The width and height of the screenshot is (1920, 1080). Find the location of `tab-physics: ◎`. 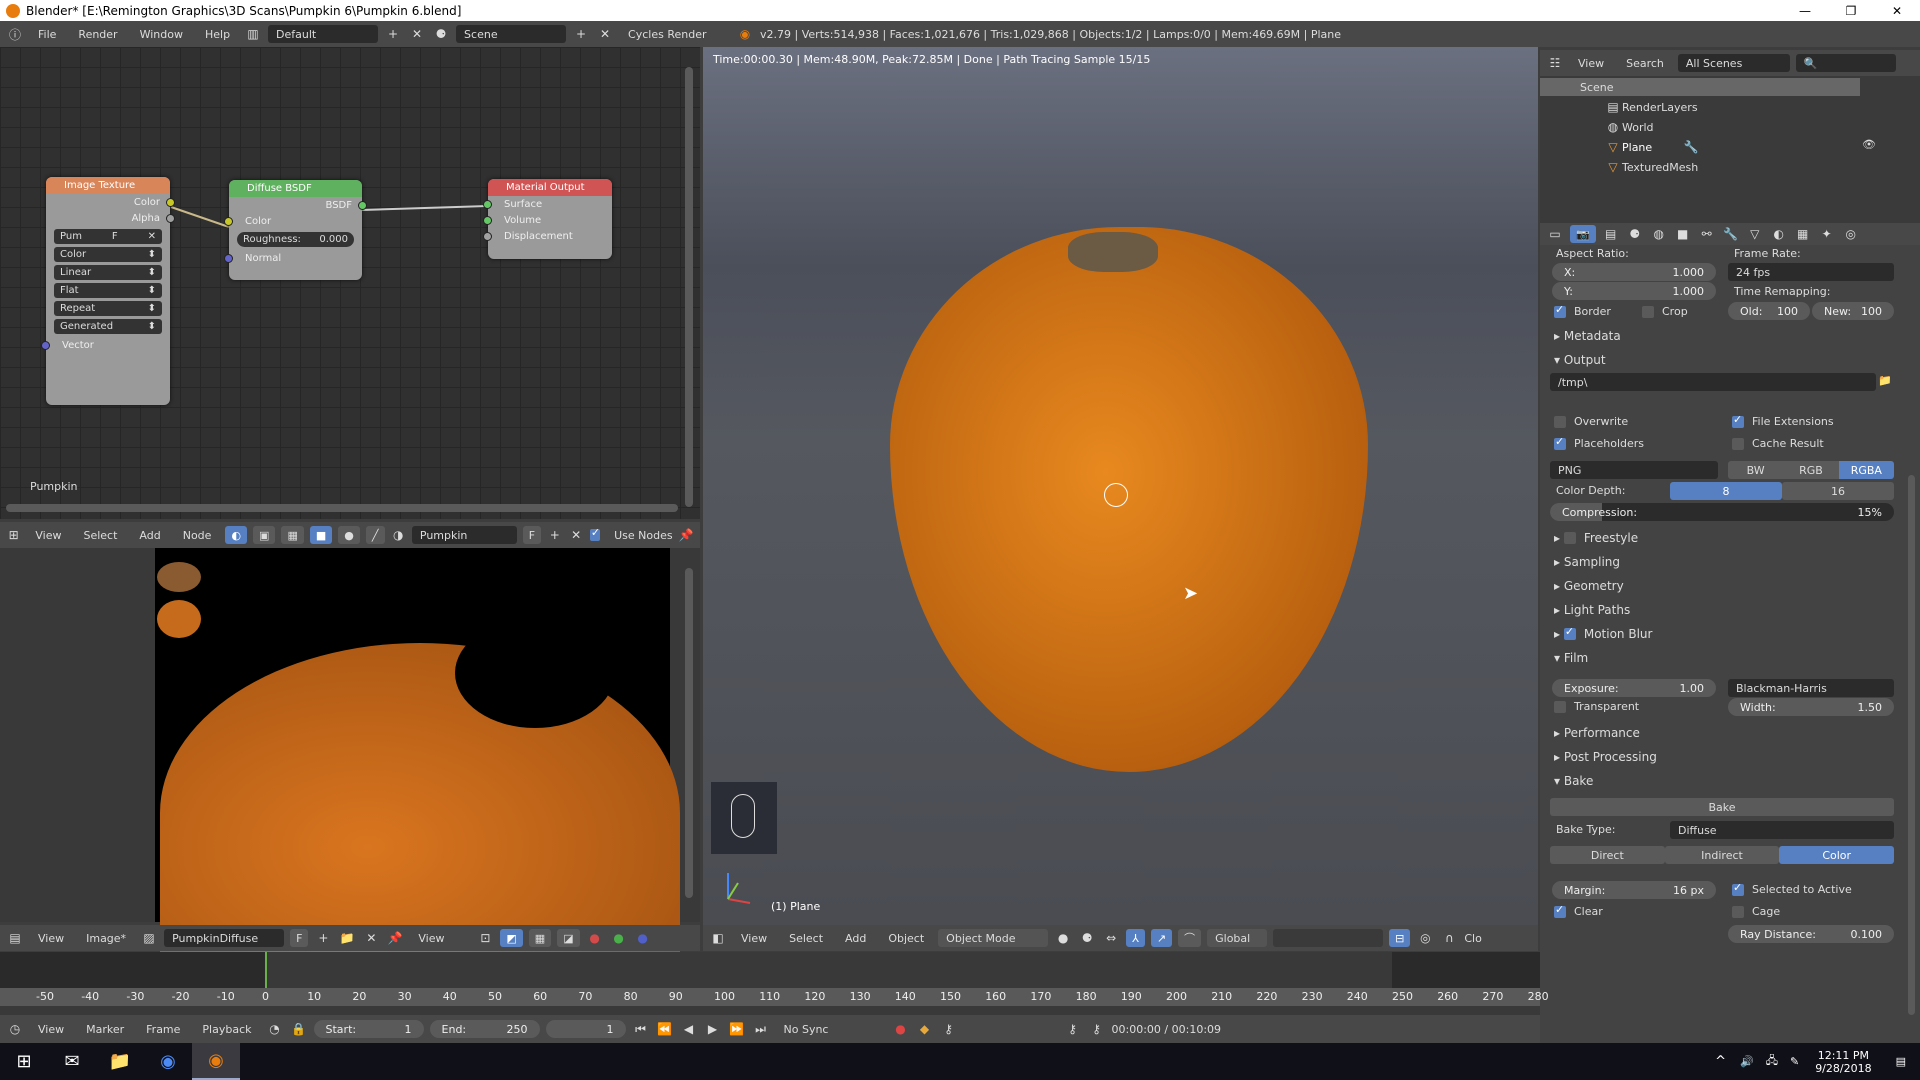

tab-physics: ◎ is located at coordinates (1851, 234).